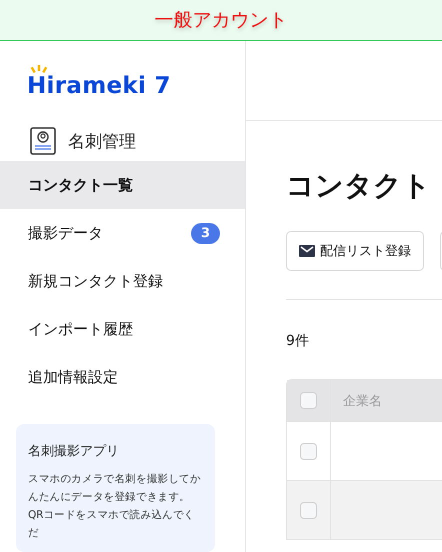 Image resolution: width=442 pixels, height=552 pixels. Describe the element at coordinates (122, 329) in the screenshot. I see `nav-item: インポート履歴` at that location.